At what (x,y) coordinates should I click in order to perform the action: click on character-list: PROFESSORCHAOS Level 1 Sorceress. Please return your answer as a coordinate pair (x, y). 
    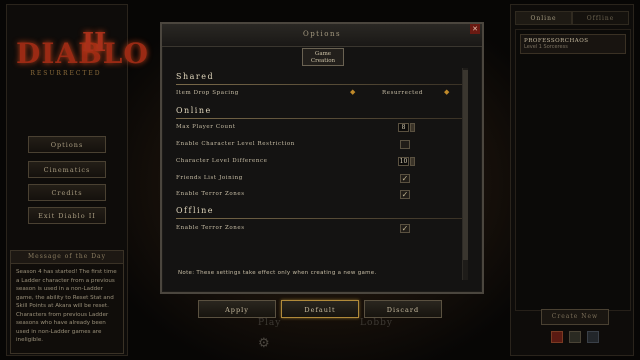
    Looking at the image, I should click on (573, 170).